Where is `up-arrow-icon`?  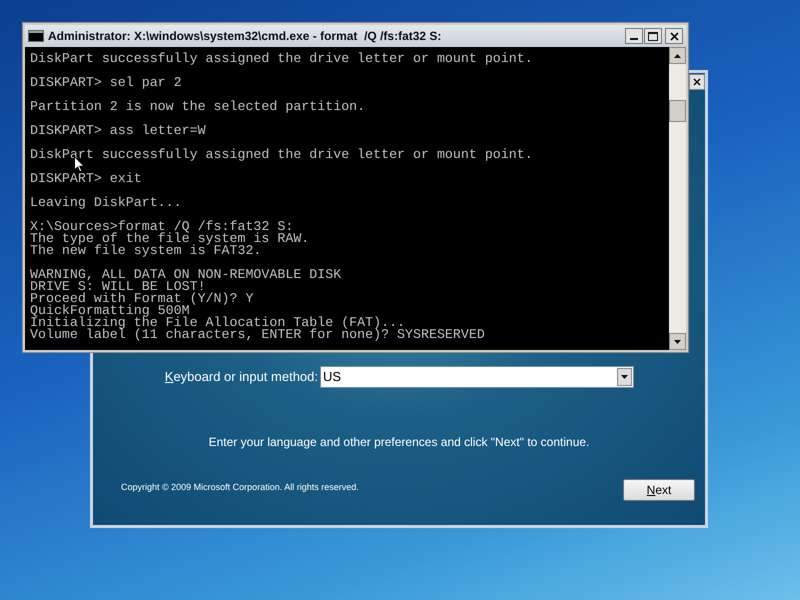 up-arrow-icon is located at coordinates (677, 56).